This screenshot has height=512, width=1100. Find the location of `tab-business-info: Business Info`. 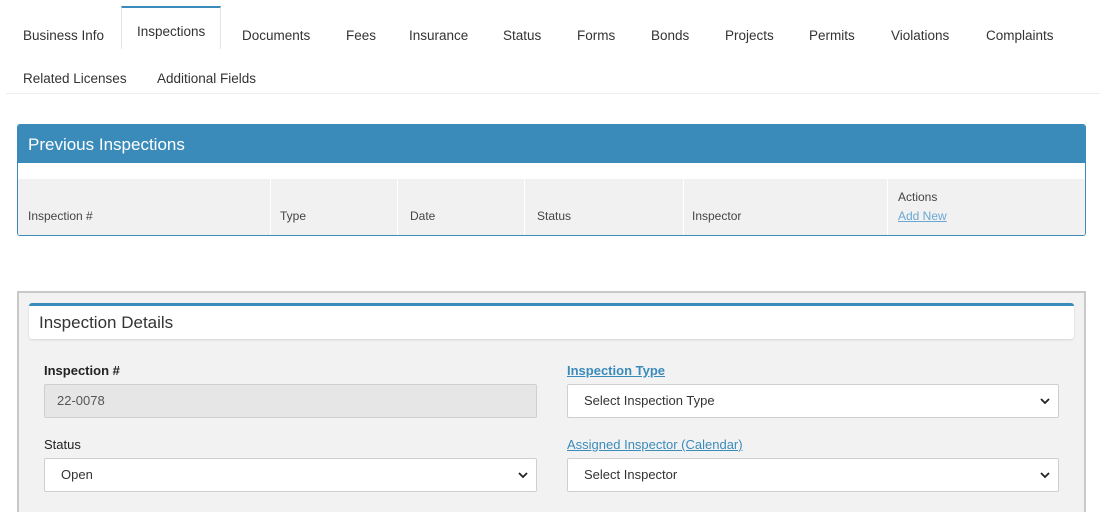

tab-business-info: Business Info is located at coordinates (63, 31).